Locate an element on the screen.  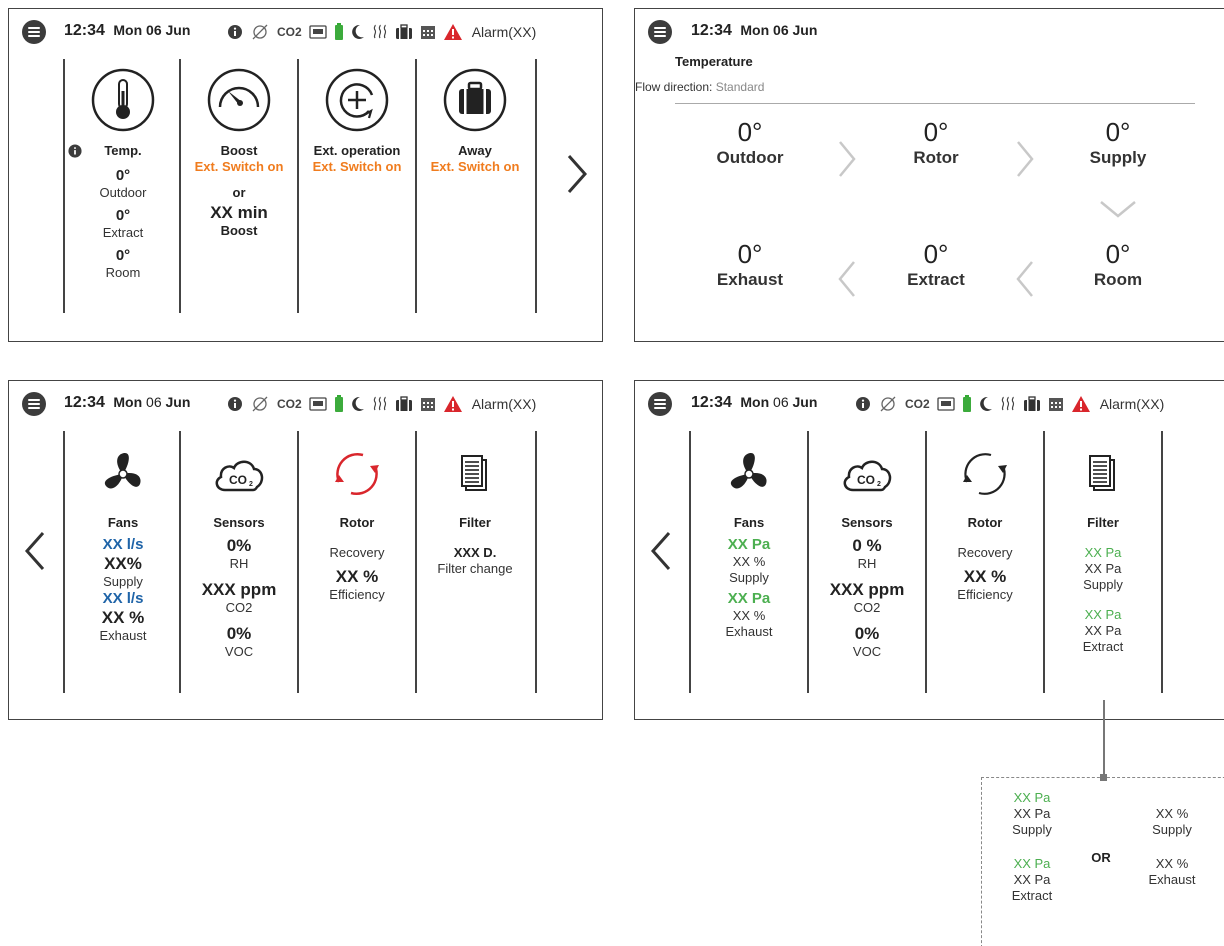
calendar-icon is located at coordinates (428, 404).